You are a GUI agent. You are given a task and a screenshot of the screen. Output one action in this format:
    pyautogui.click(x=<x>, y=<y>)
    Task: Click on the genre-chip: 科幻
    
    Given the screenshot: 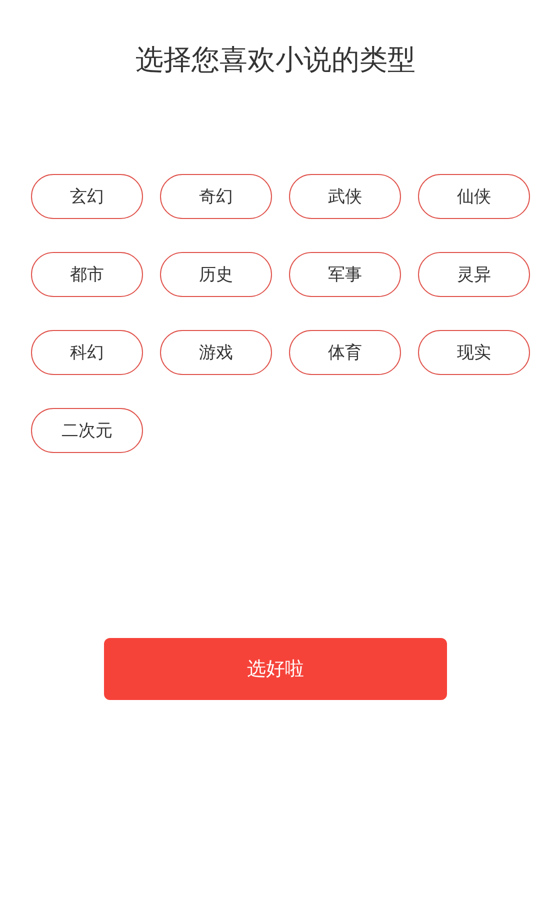 What is the action you would take?
    pyautogui.click(x=87, y=352)
    